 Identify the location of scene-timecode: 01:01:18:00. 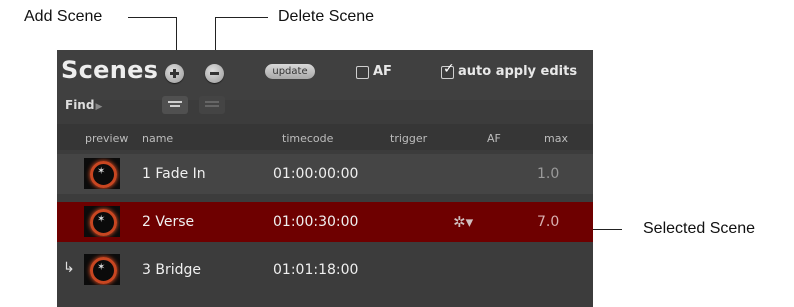
(316, 270).